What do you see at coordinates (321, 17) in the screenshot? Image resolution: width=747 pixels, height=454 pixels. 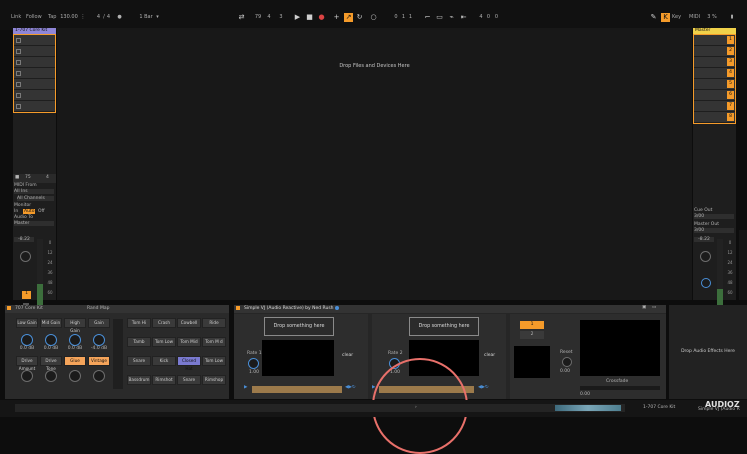 I see `record-icon: ●` at bounding box center [321, 17].